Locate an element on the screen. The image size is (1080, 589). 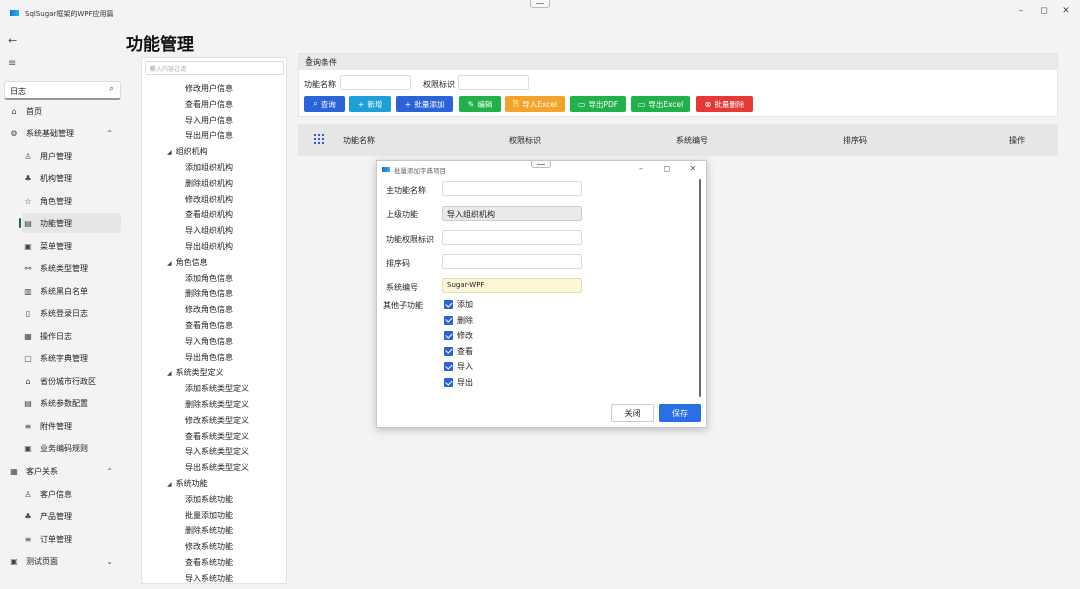
toolbar-button-3: ✎ 编辑 is located at coordinates (480, 104).